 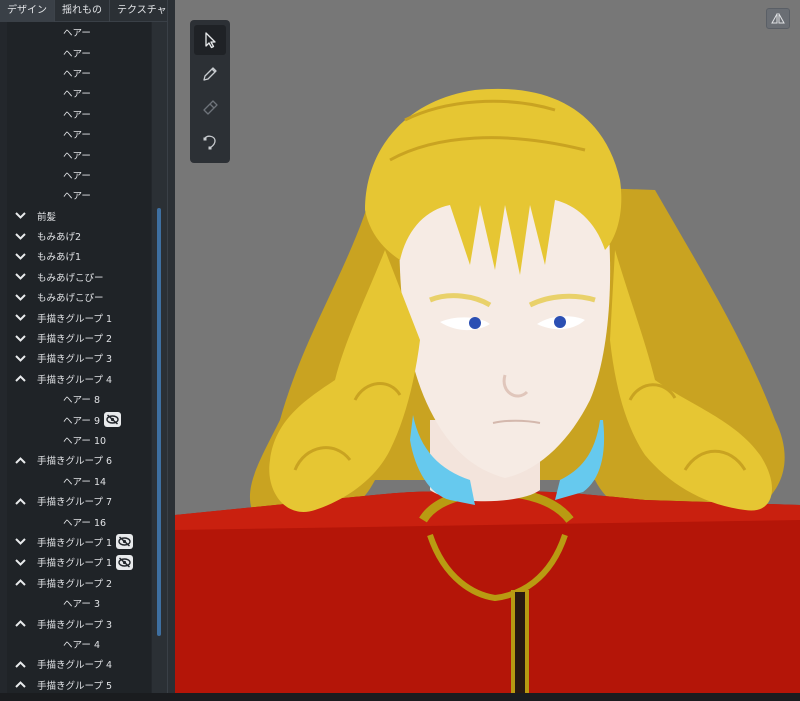 What do you see at coordinates (74, 686) in the screenshot?
I see `tree-item-label: 手描きグループ 5` at bounding box center [74, 686].